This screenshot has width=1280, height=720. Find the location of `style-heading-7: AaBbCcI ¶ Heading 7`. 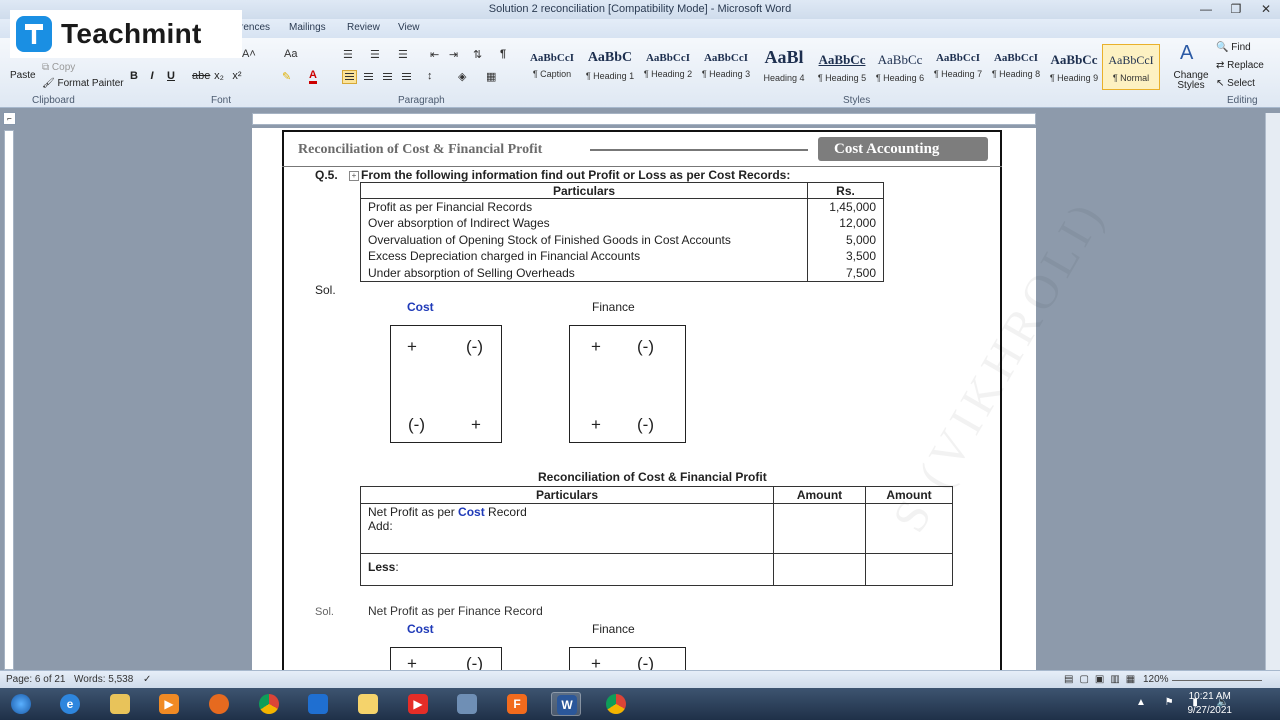

style-heading-7: AaBbCcI ¶ Heading 7 is located at coordinates (958, 67).